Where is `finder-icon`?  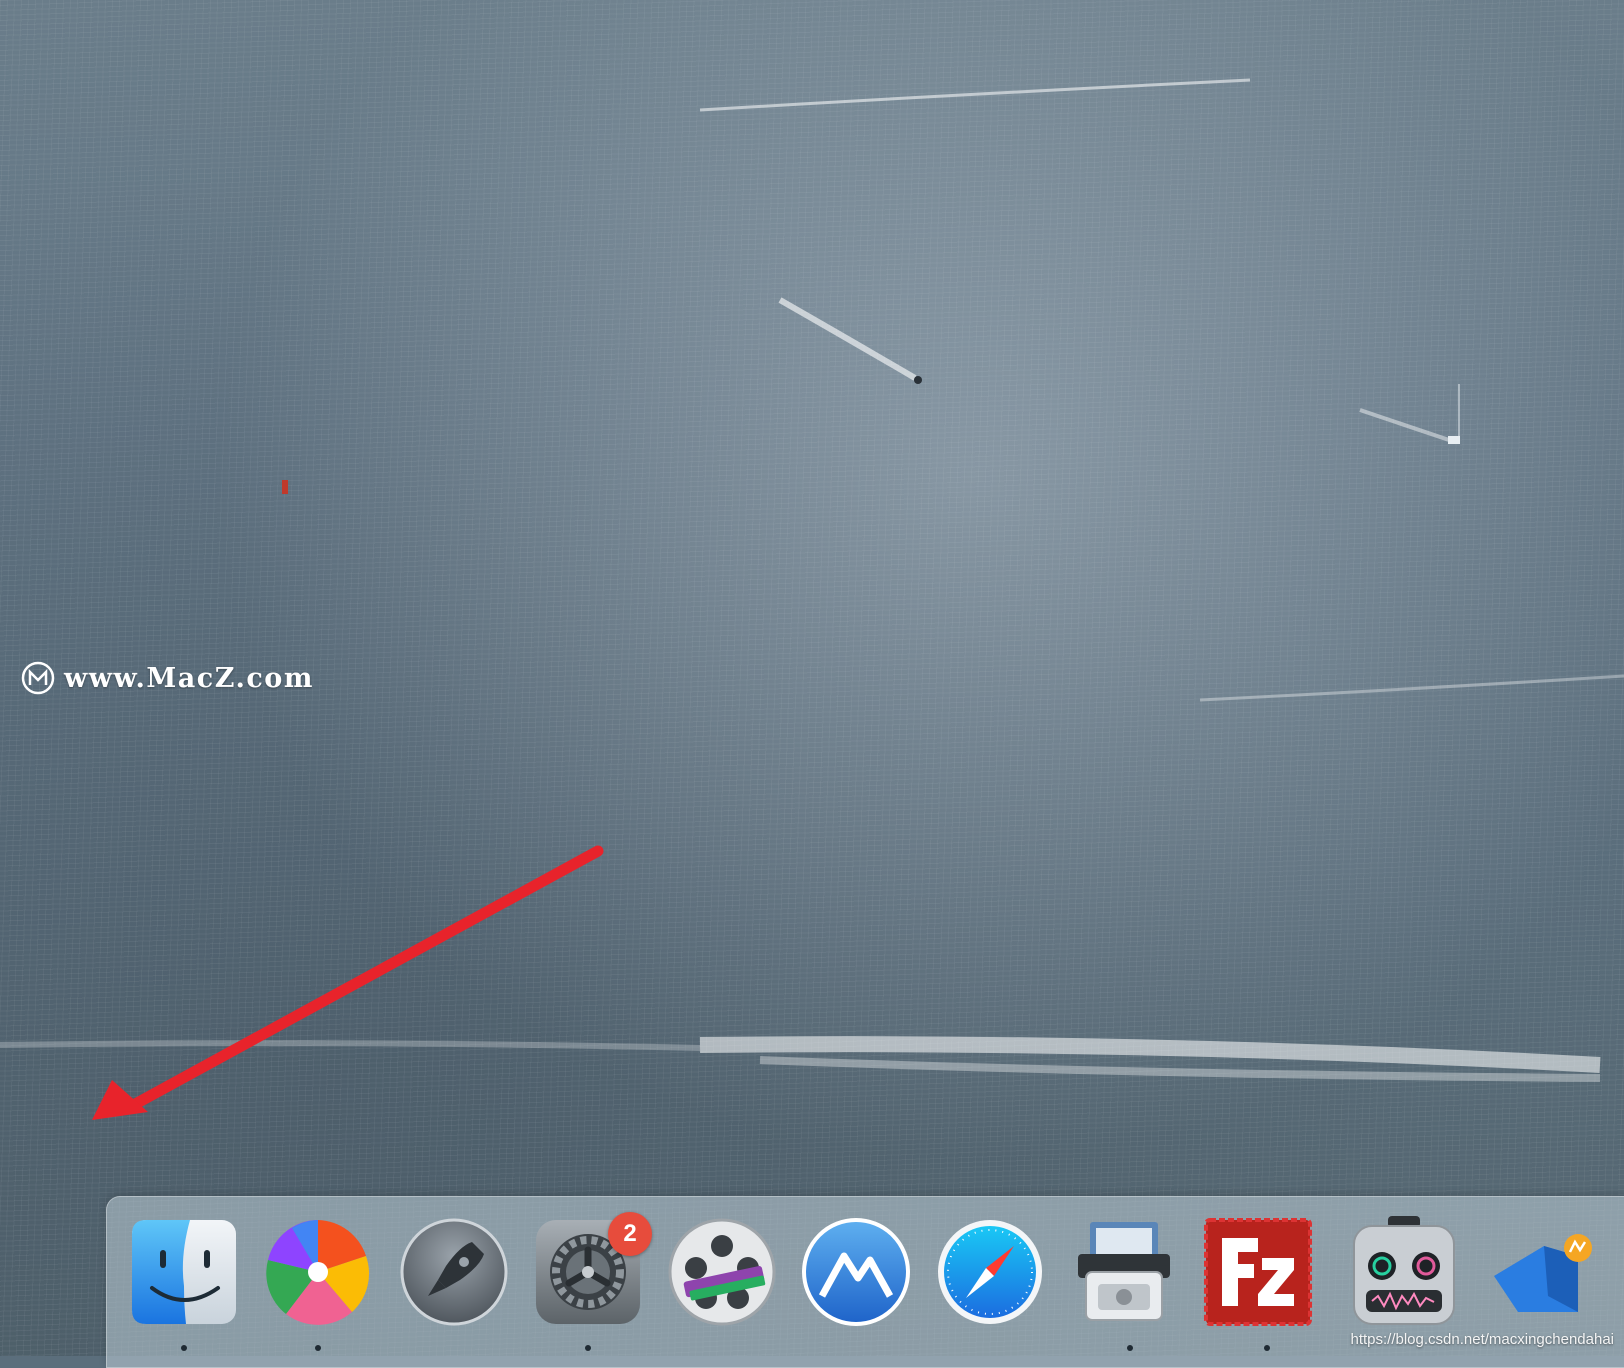
finder-icon is located at coordinates (184, 1272).